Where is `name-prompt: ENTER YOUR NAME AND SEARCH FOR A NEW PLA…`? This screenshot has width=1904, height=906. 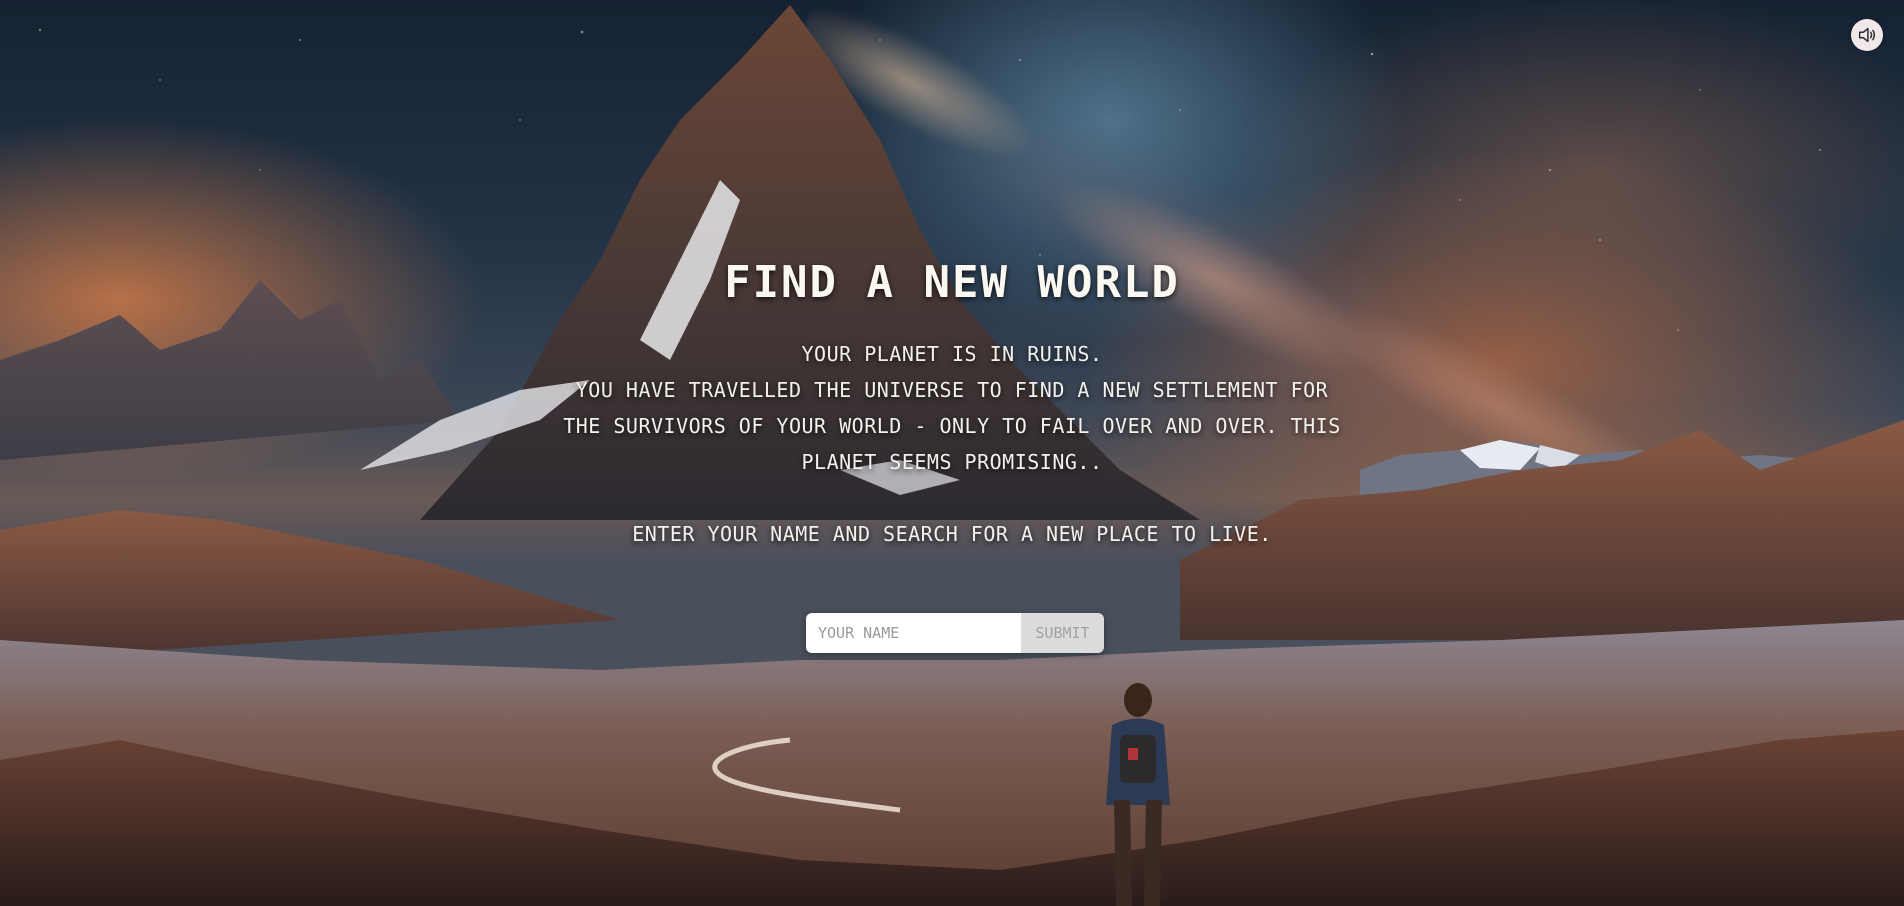 name-prompt: ENTER YOUR NAME AND SEARCH FOR A NEW PLA… is located at coordinates (952, 534).